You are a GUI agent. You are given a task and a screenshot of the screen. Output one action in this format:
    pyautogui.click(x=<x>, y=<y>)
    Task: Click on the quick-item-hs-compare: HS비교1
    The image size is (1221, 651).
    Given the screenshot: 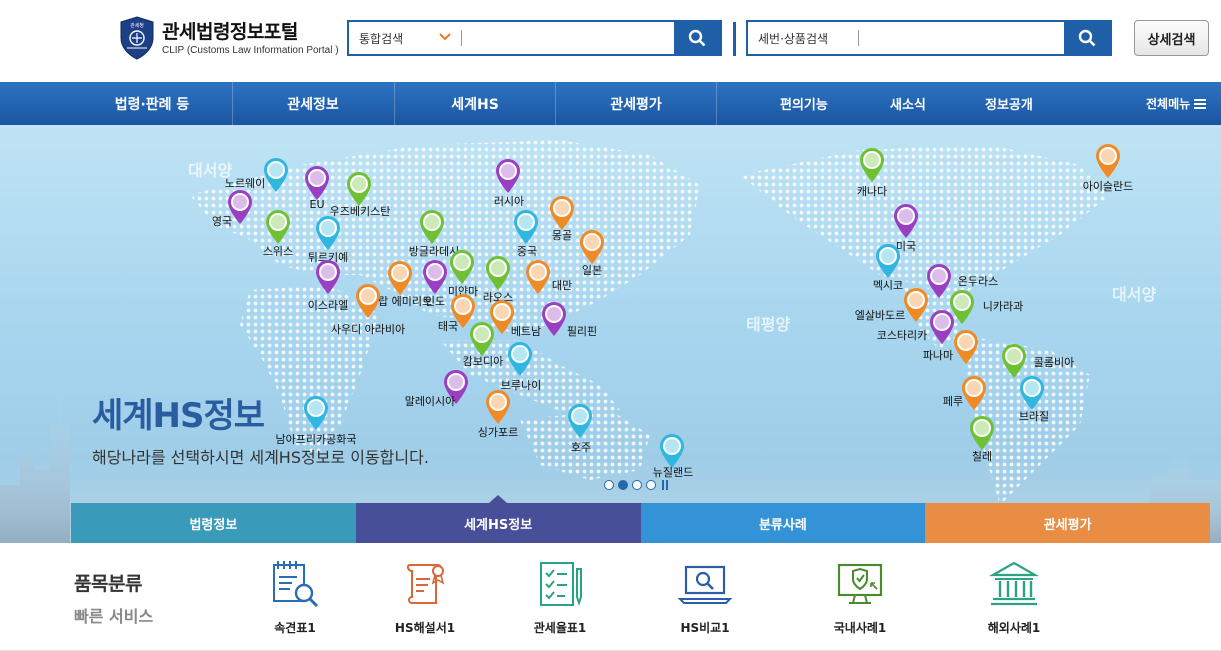 What is the action you would take?
    pyautogui.click(x=705, y=596)
    